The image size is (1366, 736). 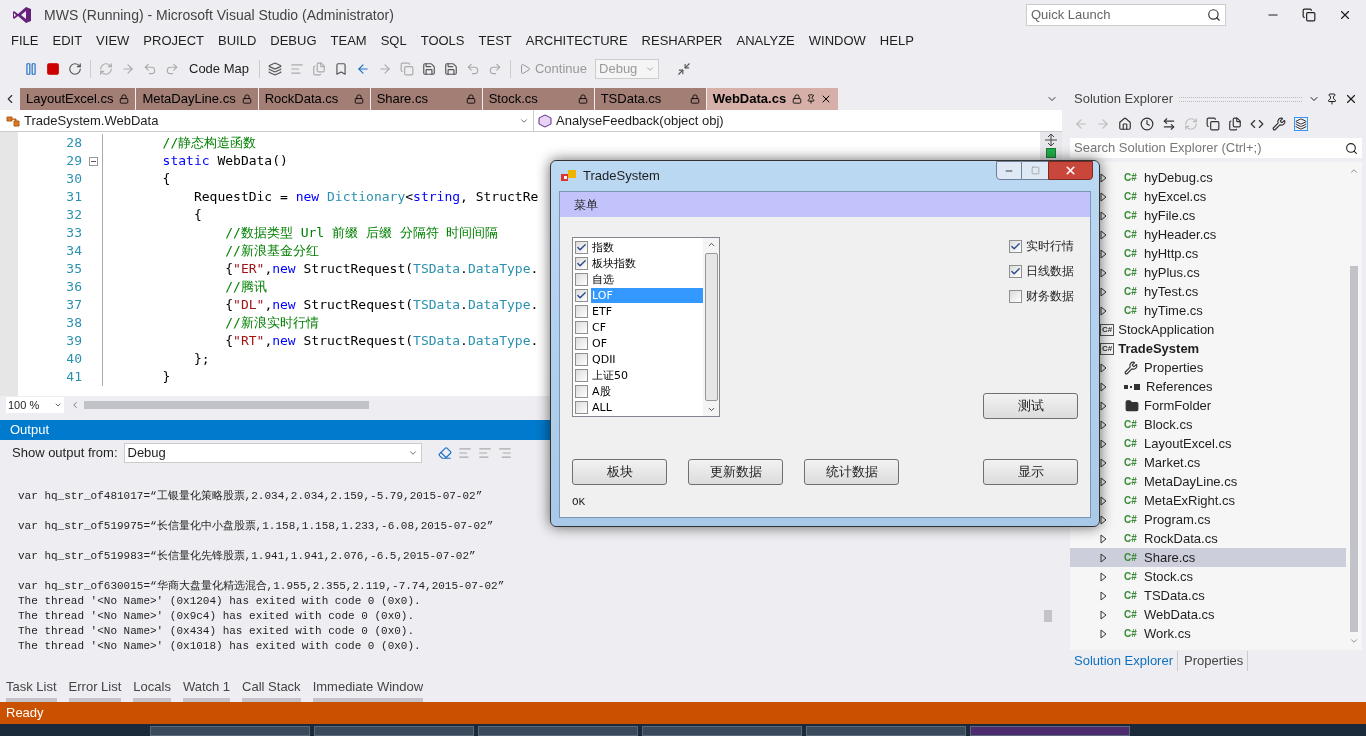 What do you see at coordinates (579, 502) in the screenshot?
I see `status-label: OK` at bounding box center [579, 502].